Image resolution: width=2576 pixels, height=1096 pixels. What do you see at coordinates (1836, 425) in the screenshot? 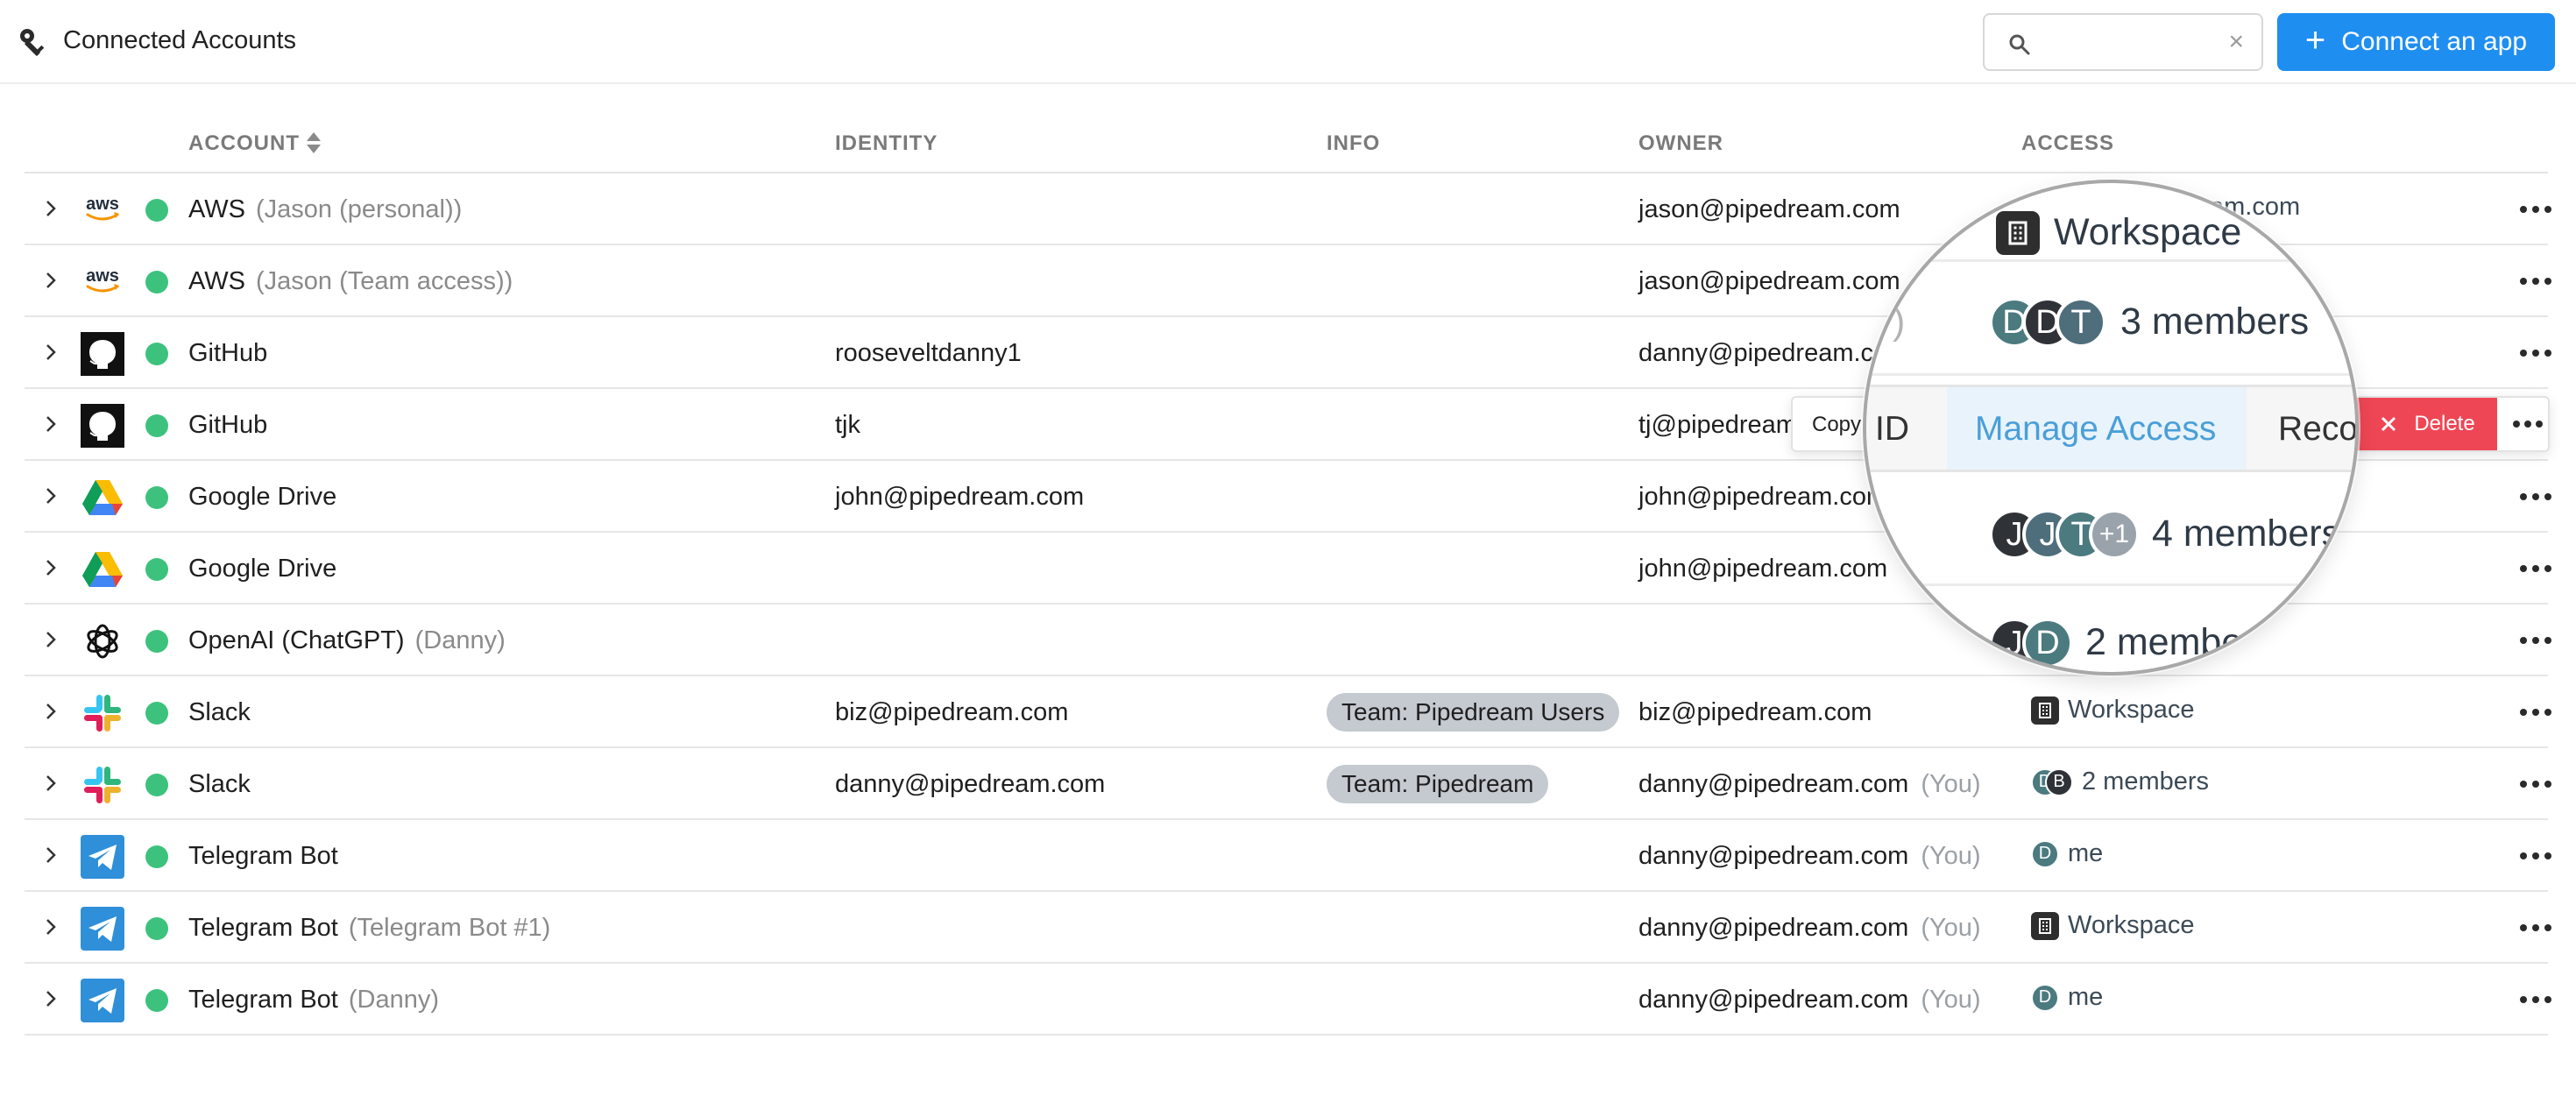
I see `copy-id-menu-item: Copy` at bounding box center [1836, 425].